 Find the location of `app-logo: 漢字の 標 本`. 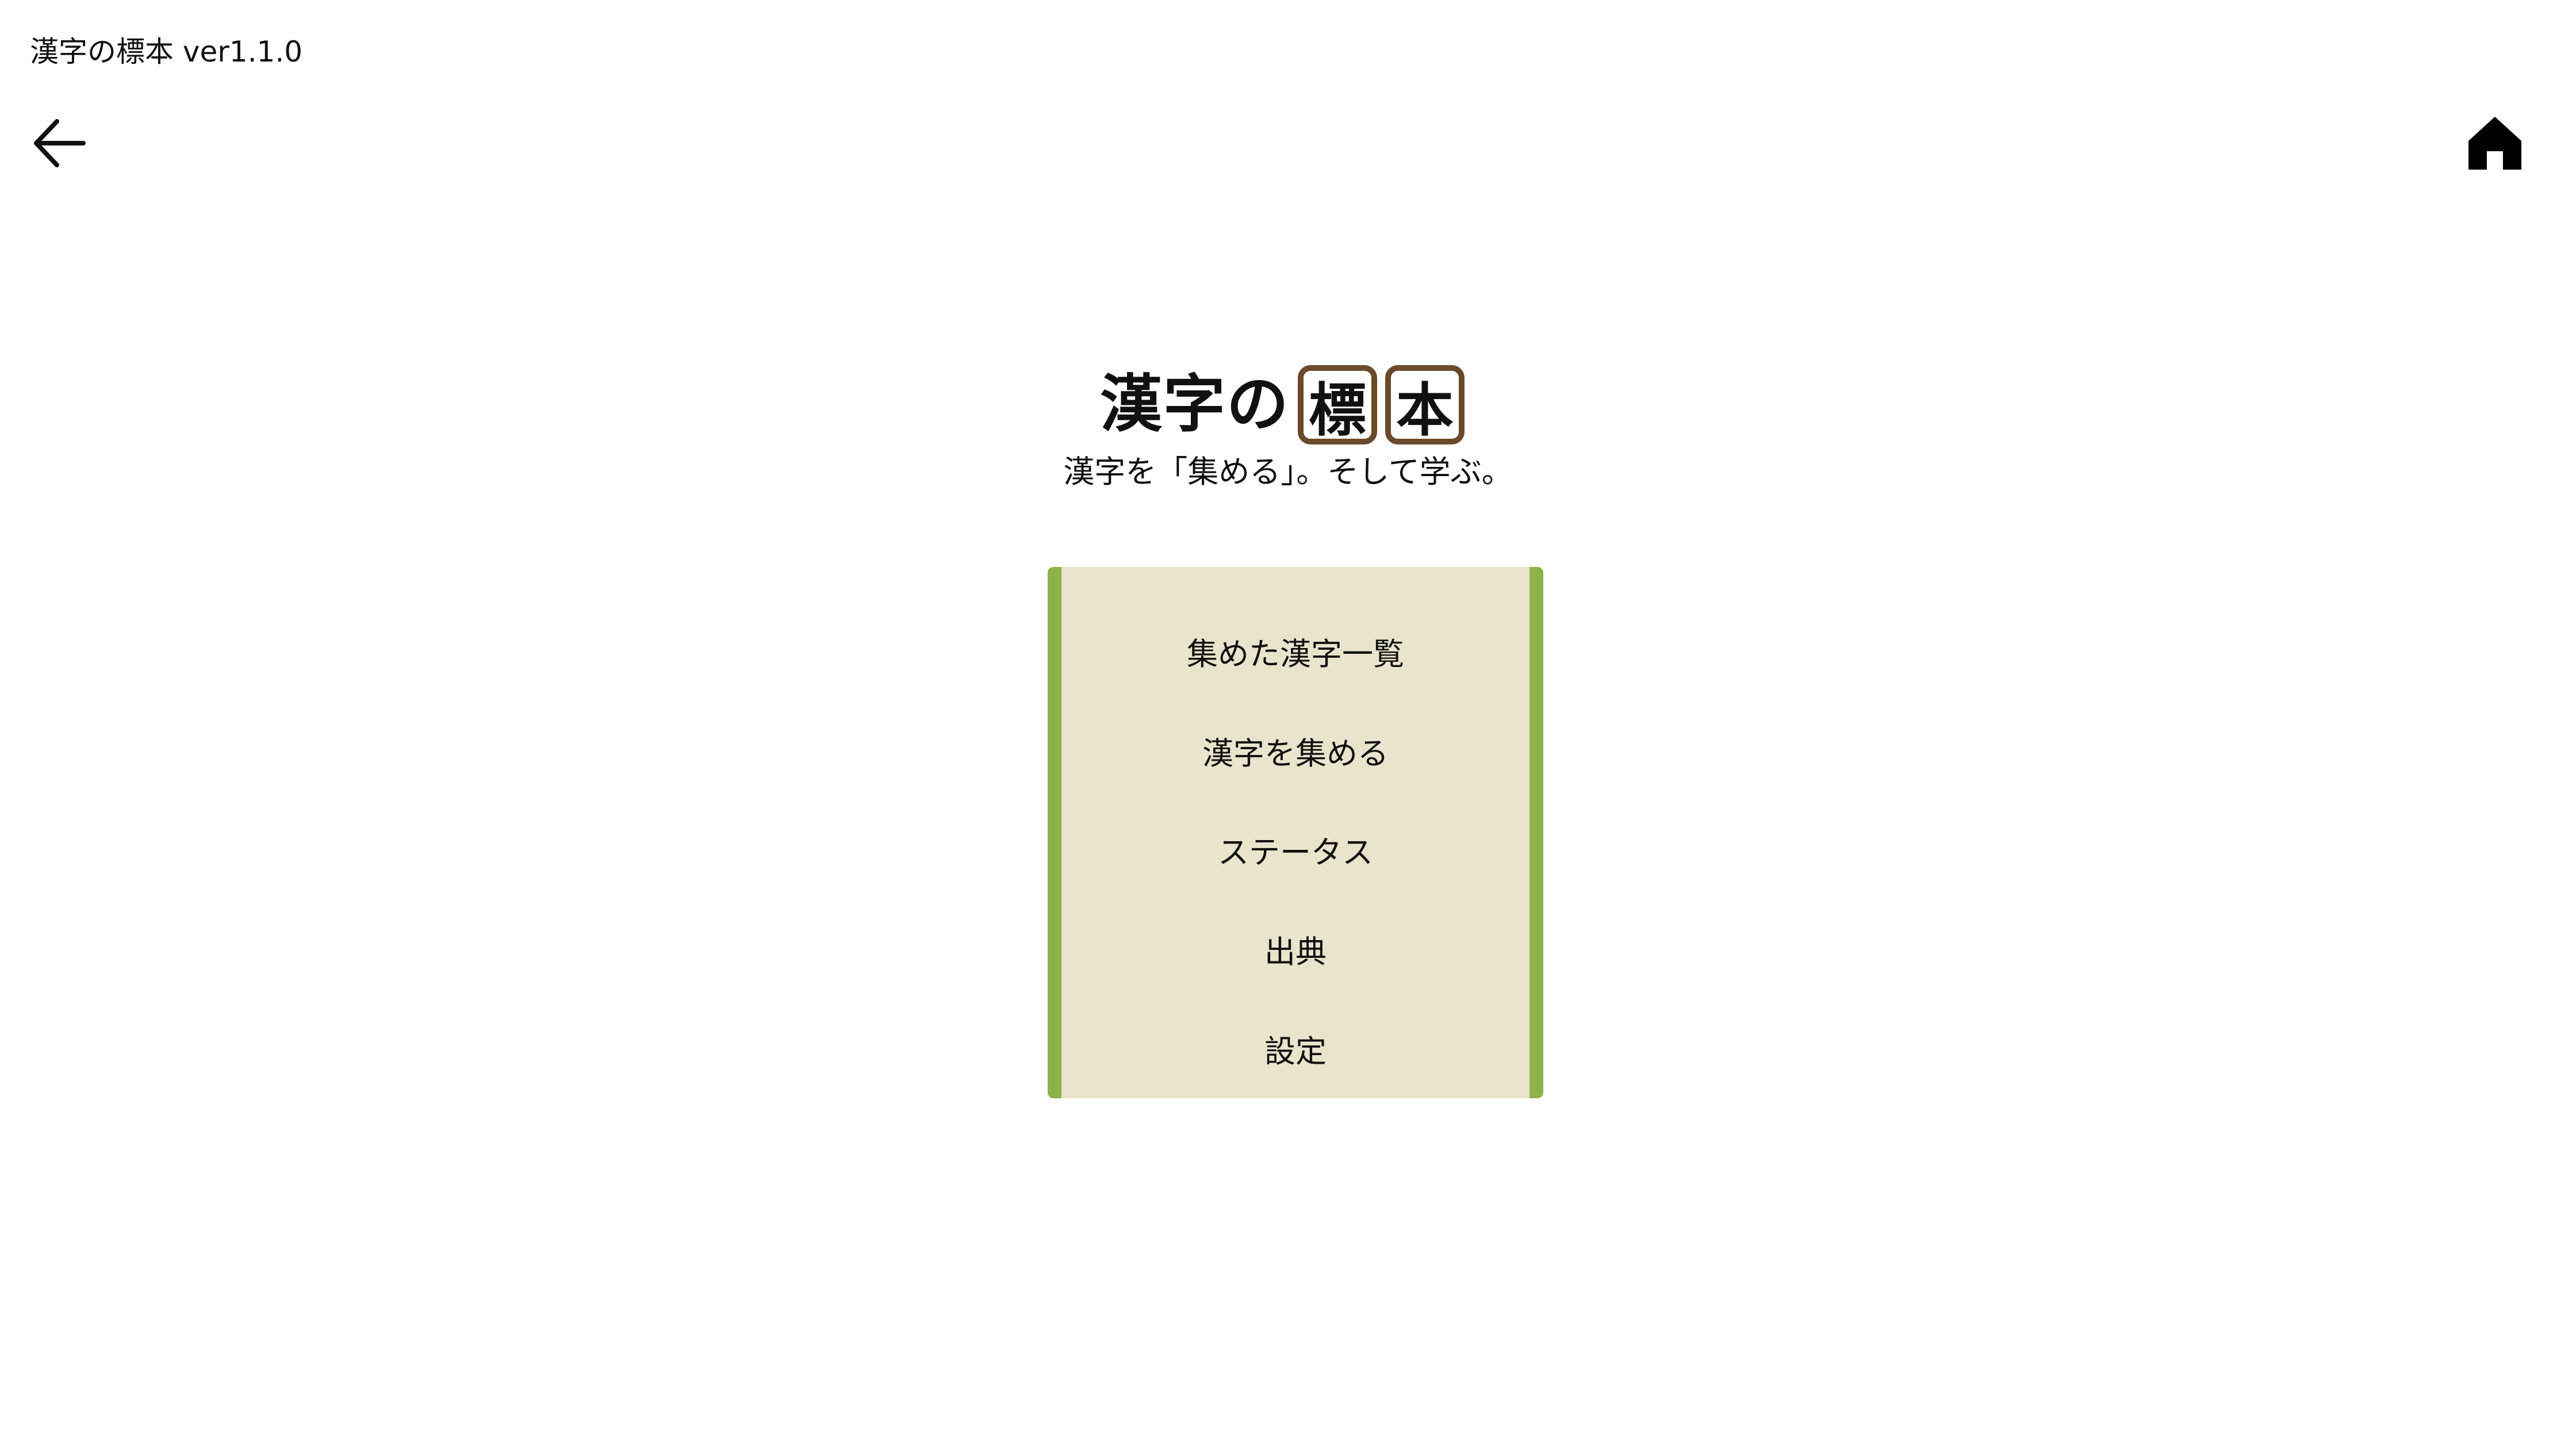

app-logo: 漢字の 標 本 is located at coordinates (1288, 405).